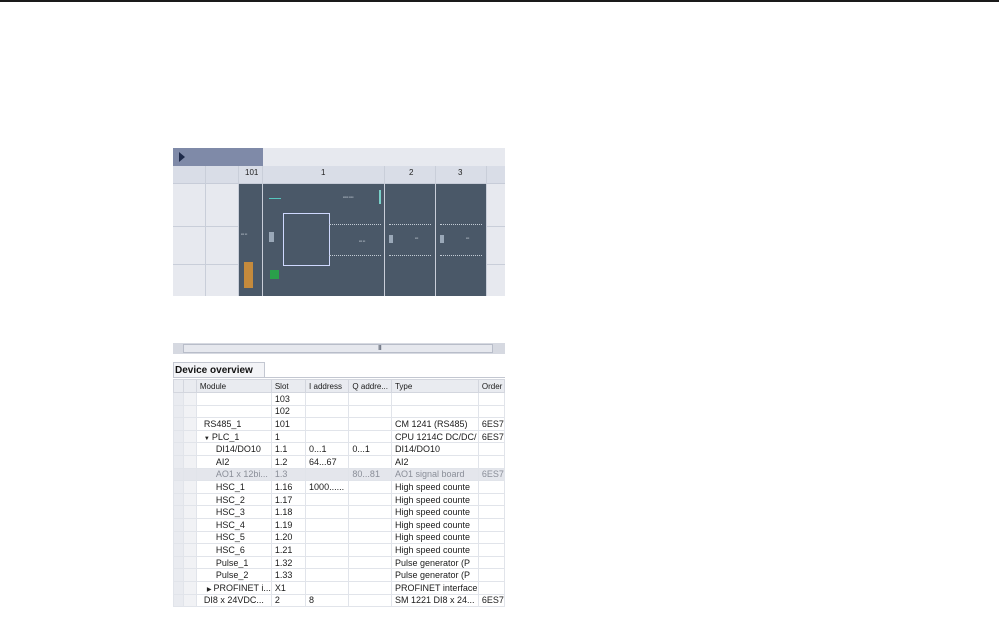  What do you see at coordinates (288, 499) in the screenshot?
I see `cell-slot: 1.17` at bounding box center [288, 499].